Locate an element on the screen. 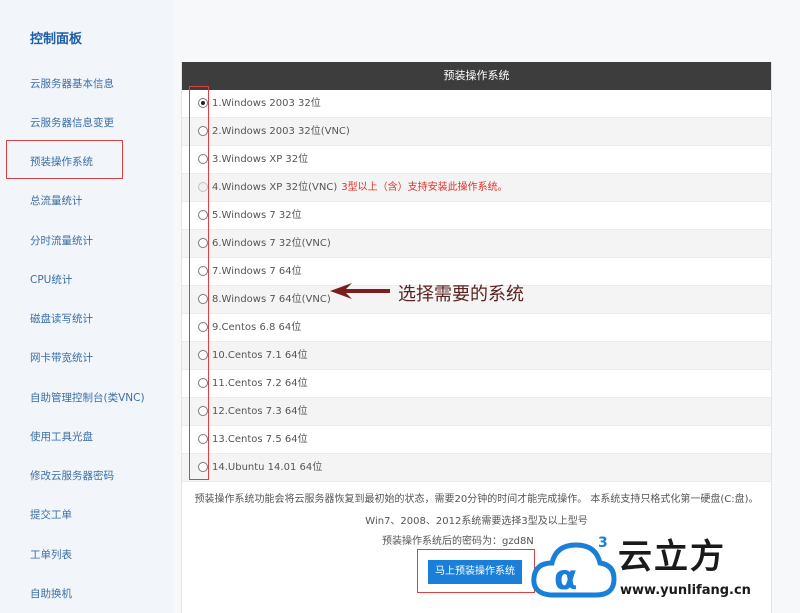 The height and width of the screenshot is (613, 800). sidebar-item-change-password: 修改云服务器密码 is located at coordinates (72, 475).